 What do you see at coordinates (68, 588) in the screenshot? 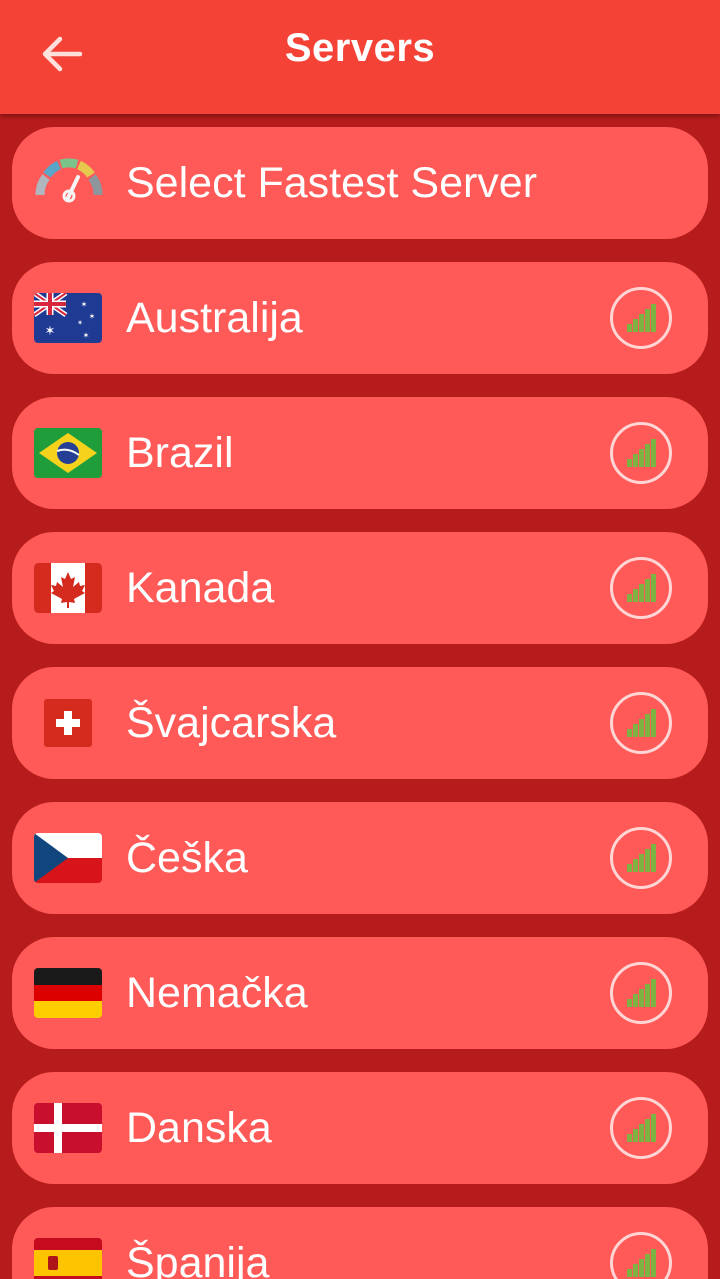
I see `canada-flag-icon` at bounding box center [68, 588].